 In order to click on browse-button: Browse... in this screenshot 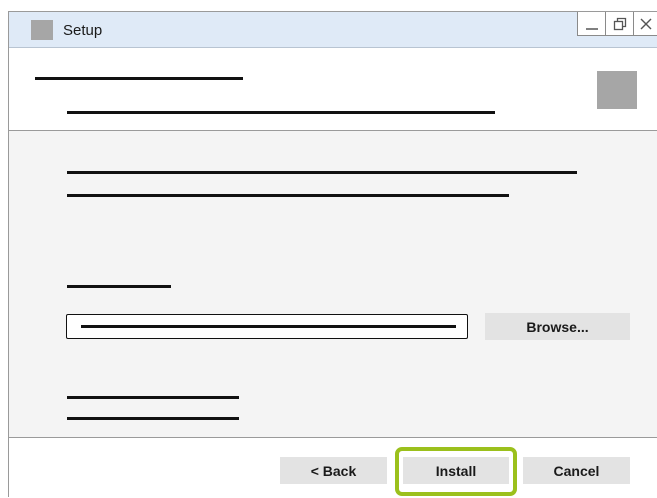, I will do `click(557, 326)`.